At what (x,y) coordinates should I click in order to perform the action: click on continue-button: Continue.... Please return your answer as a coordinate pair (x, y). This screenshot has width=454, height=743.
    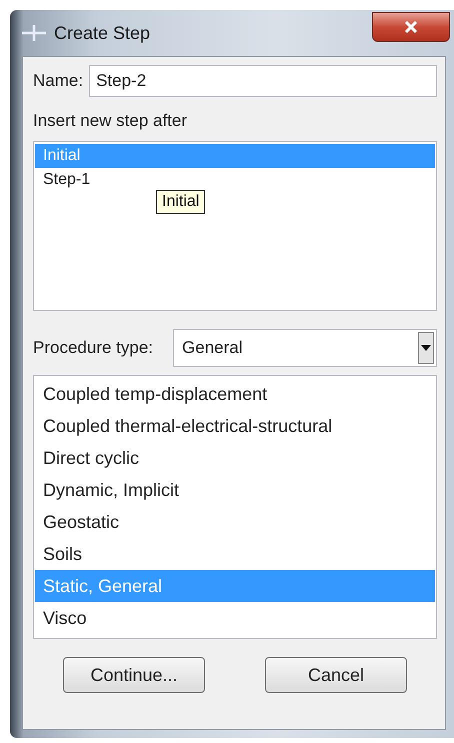
    Looking at the image, I should click on (134, 675).